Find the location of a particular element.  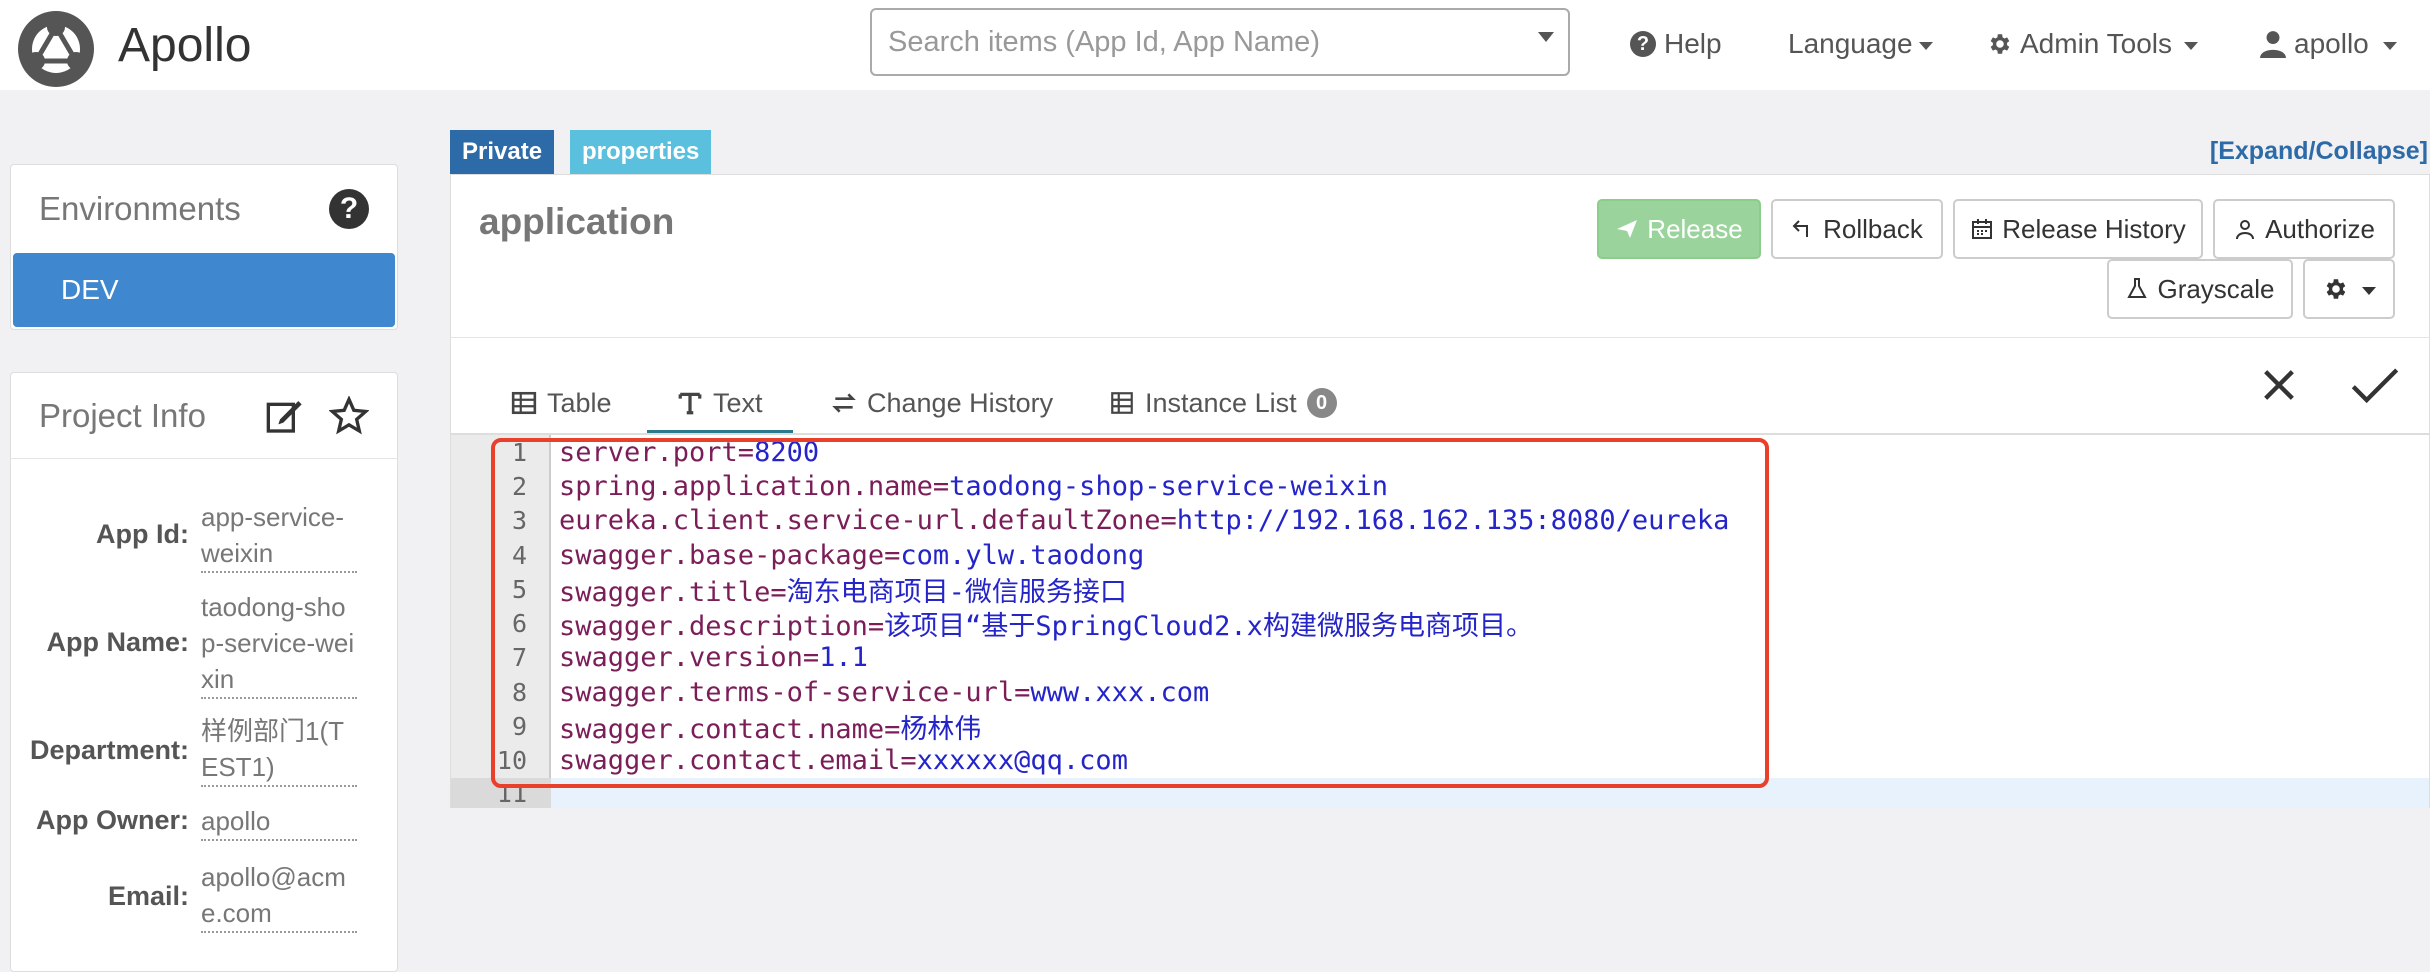

tab-text: Text is located at coordinates (720, 403).